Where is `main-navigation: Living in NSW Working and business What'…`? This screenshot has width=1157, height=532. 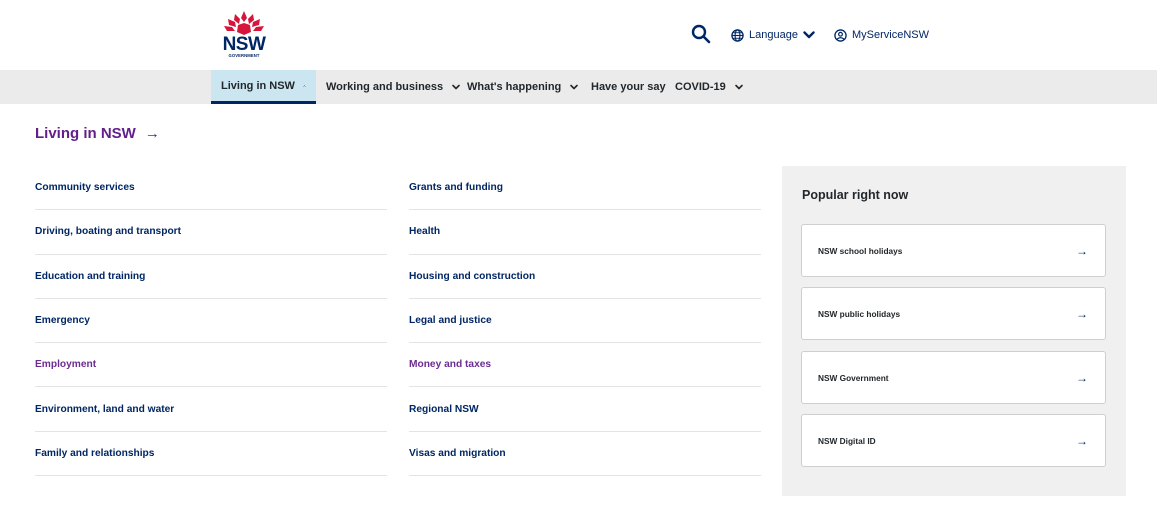 main-navigation: Living in NSW Working and business What'… is located at coordinates (578, 87).